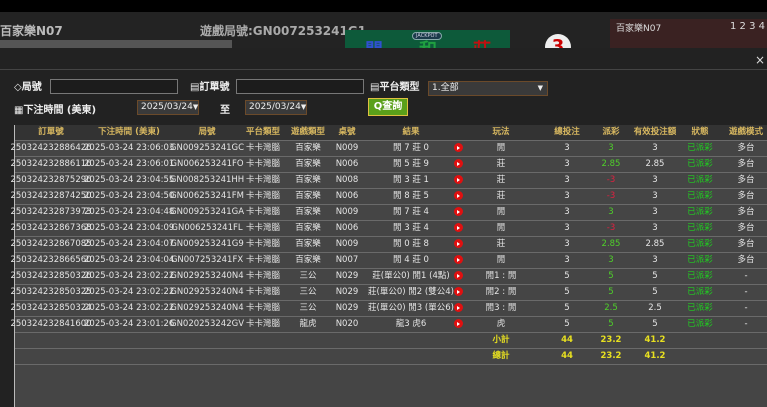  Describe the element at coordinates (51, 292) in the screenshot. I see `order-id: 250324232850325` at that location.